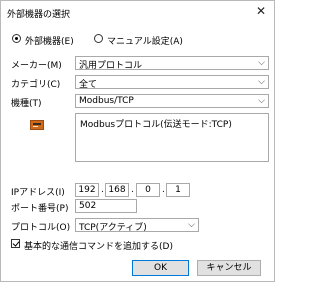 This screenshot has width=320, height=282. What do you see at coordinates (98, 245) in the screenshot?
I see `add-basic-commands-label: 基本的な通信コマンドを追加する(D)` at bounding box center [98, 245].